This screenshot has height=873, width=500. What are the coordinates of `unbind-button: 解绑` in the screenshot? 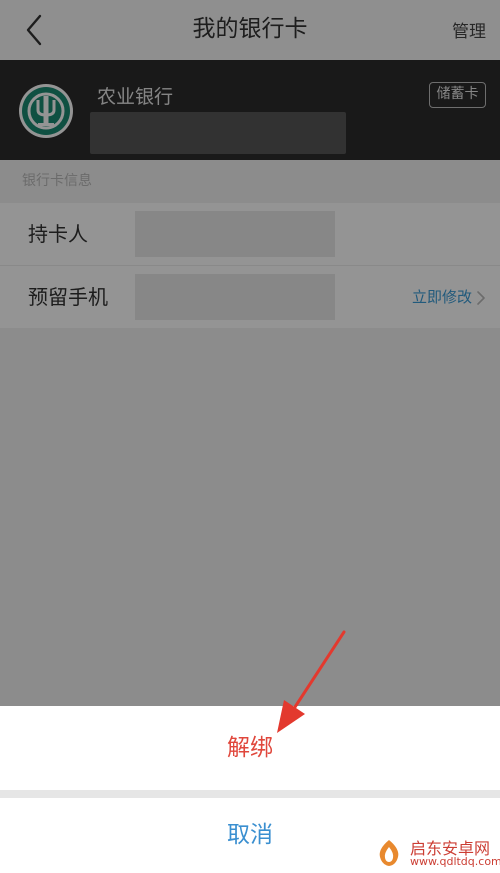 It's located at (250, 748).